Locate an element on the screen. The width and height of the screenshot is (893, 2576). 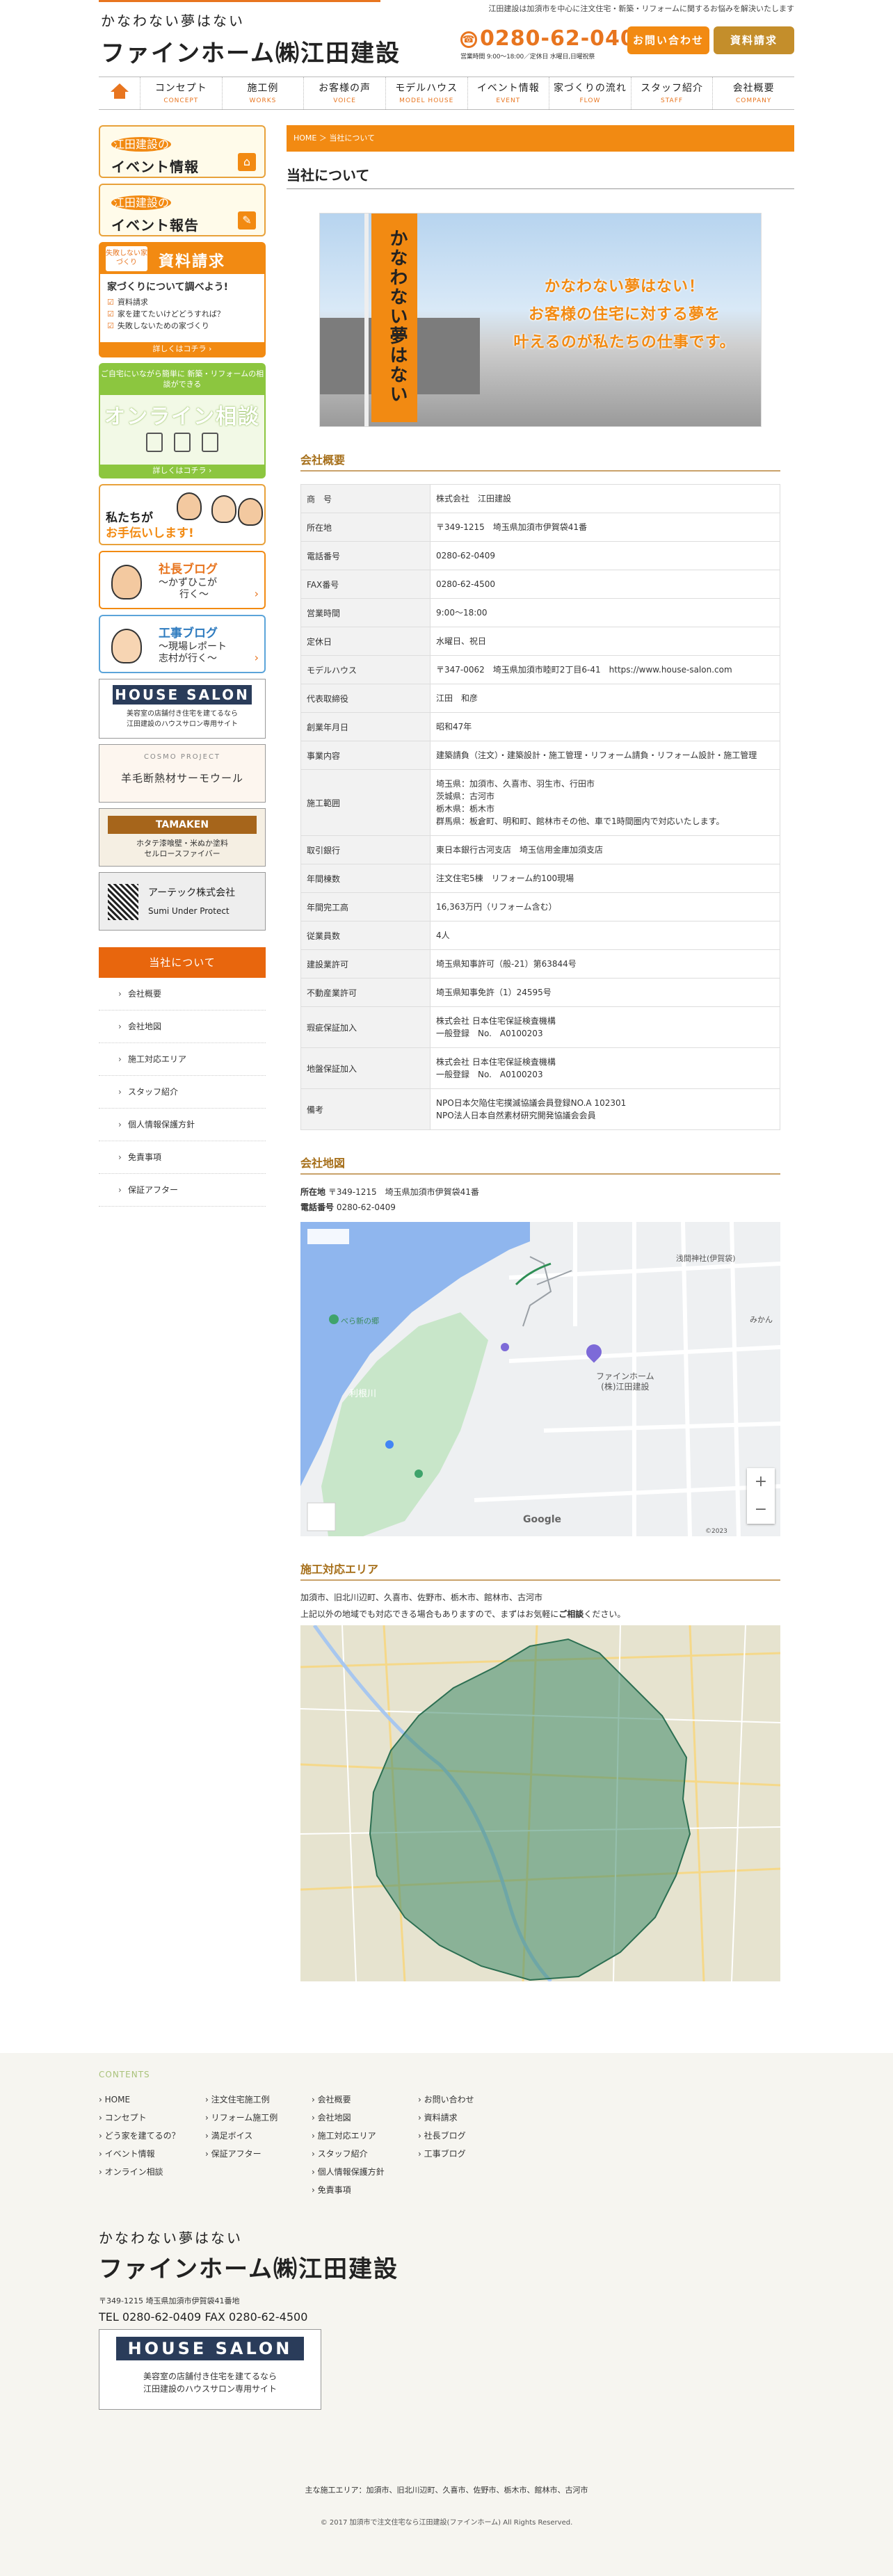
footer-contents-label: CONTENTS is located at coordinates (124, 2074).